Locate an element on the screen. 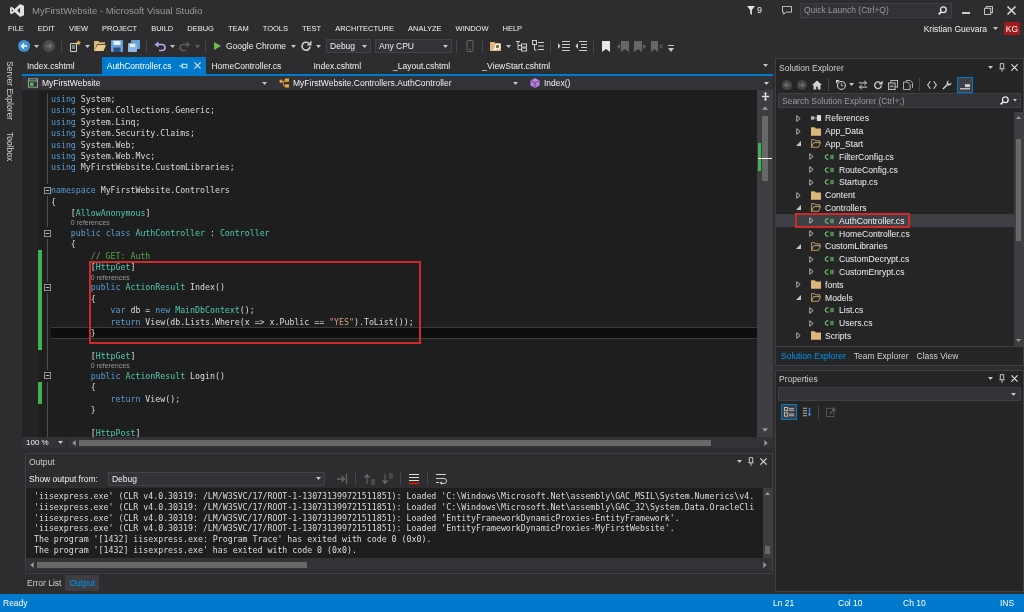  folder-magnifier-icon is located at coordinates (495, 46).